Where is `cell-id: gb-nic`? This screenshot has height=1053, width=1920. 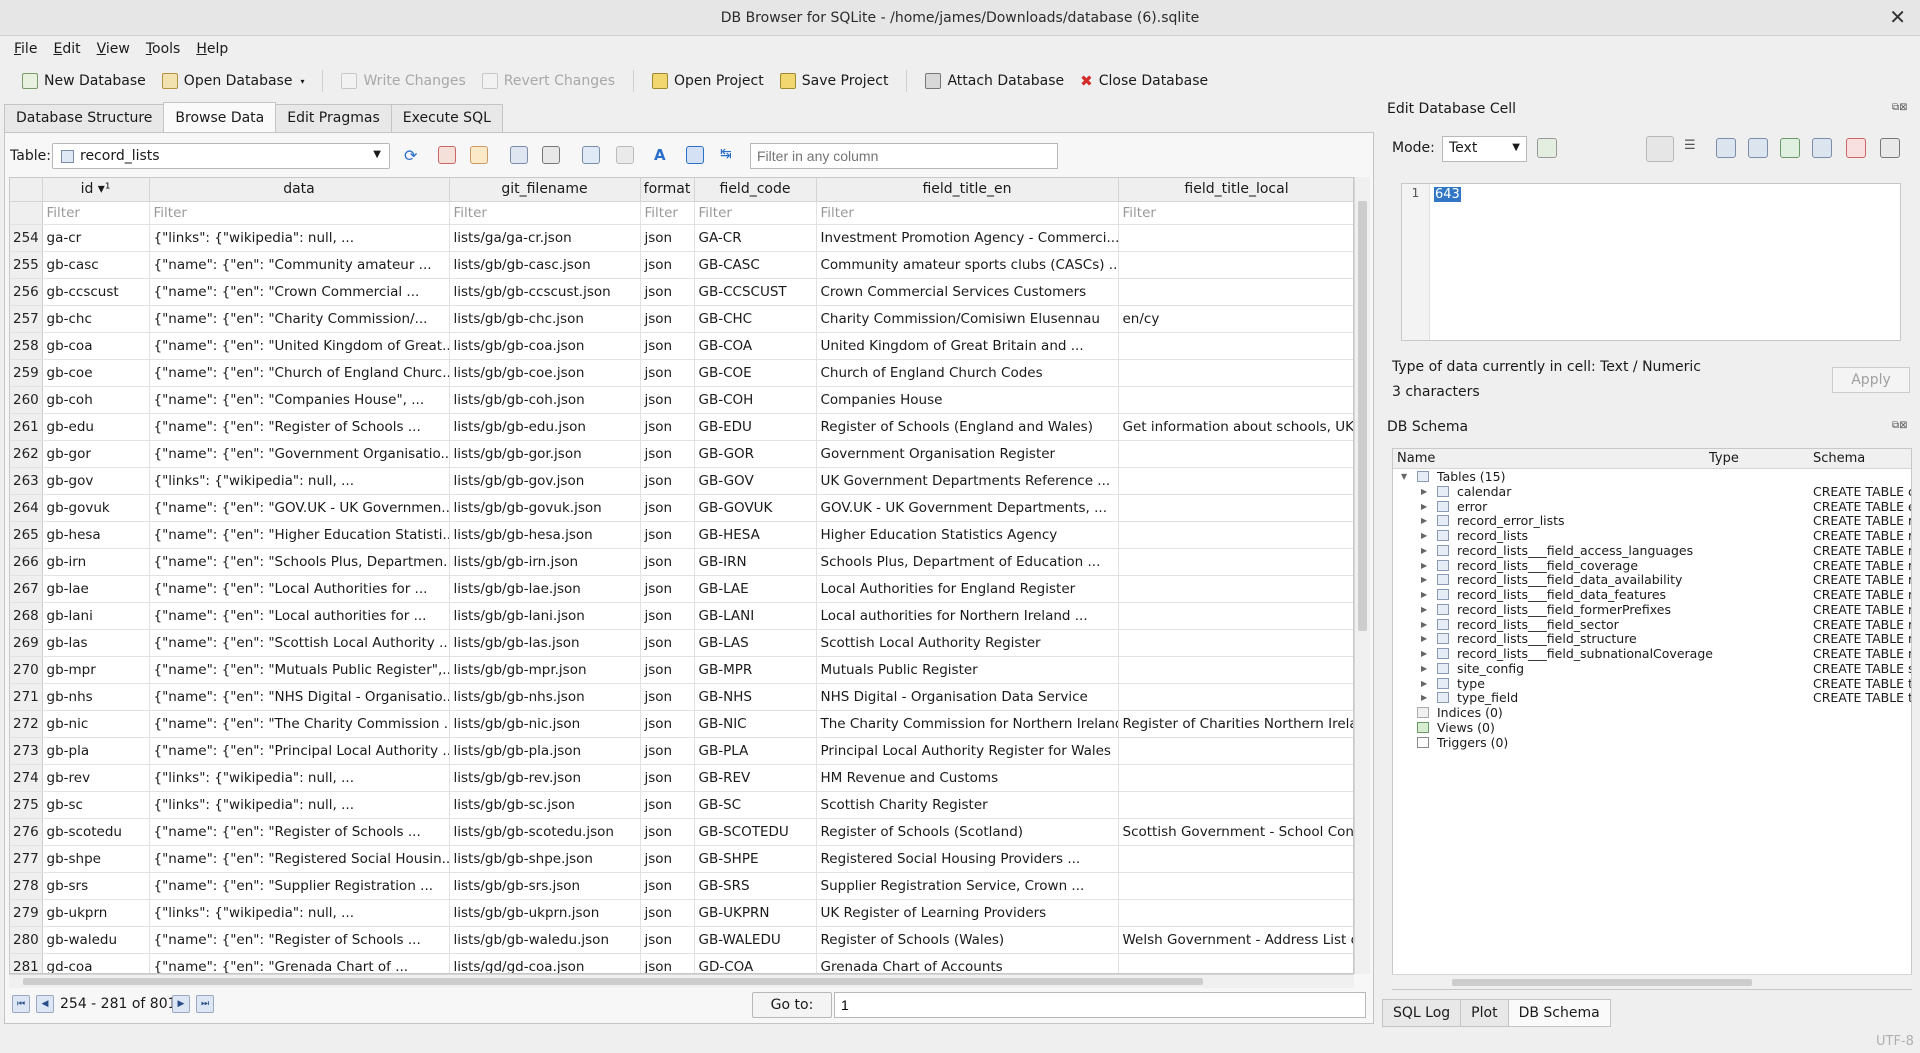
cell-id: gb-nic is located at coordinates (96, 724).